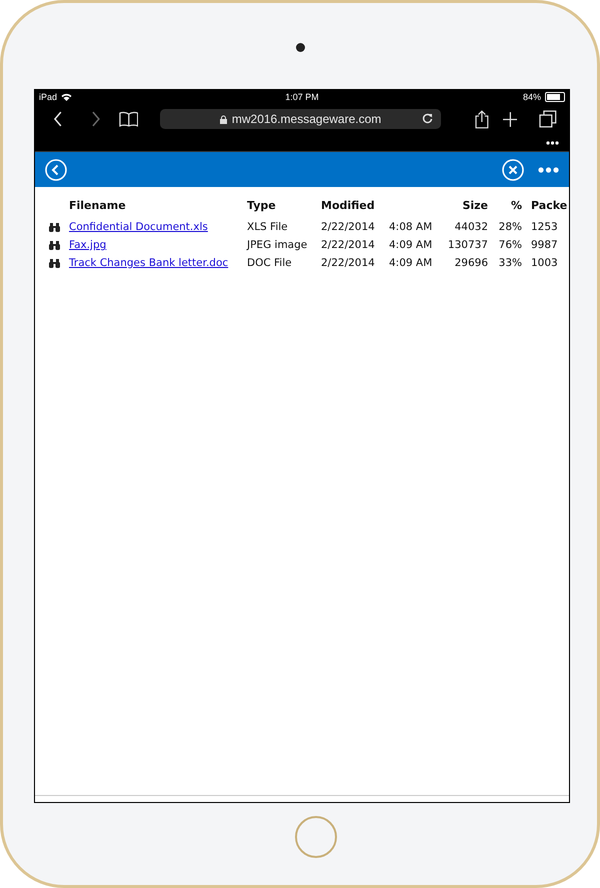 This screenshot has width=600, height=888. I want to click on bookmarks-icon, so click(128, 119).